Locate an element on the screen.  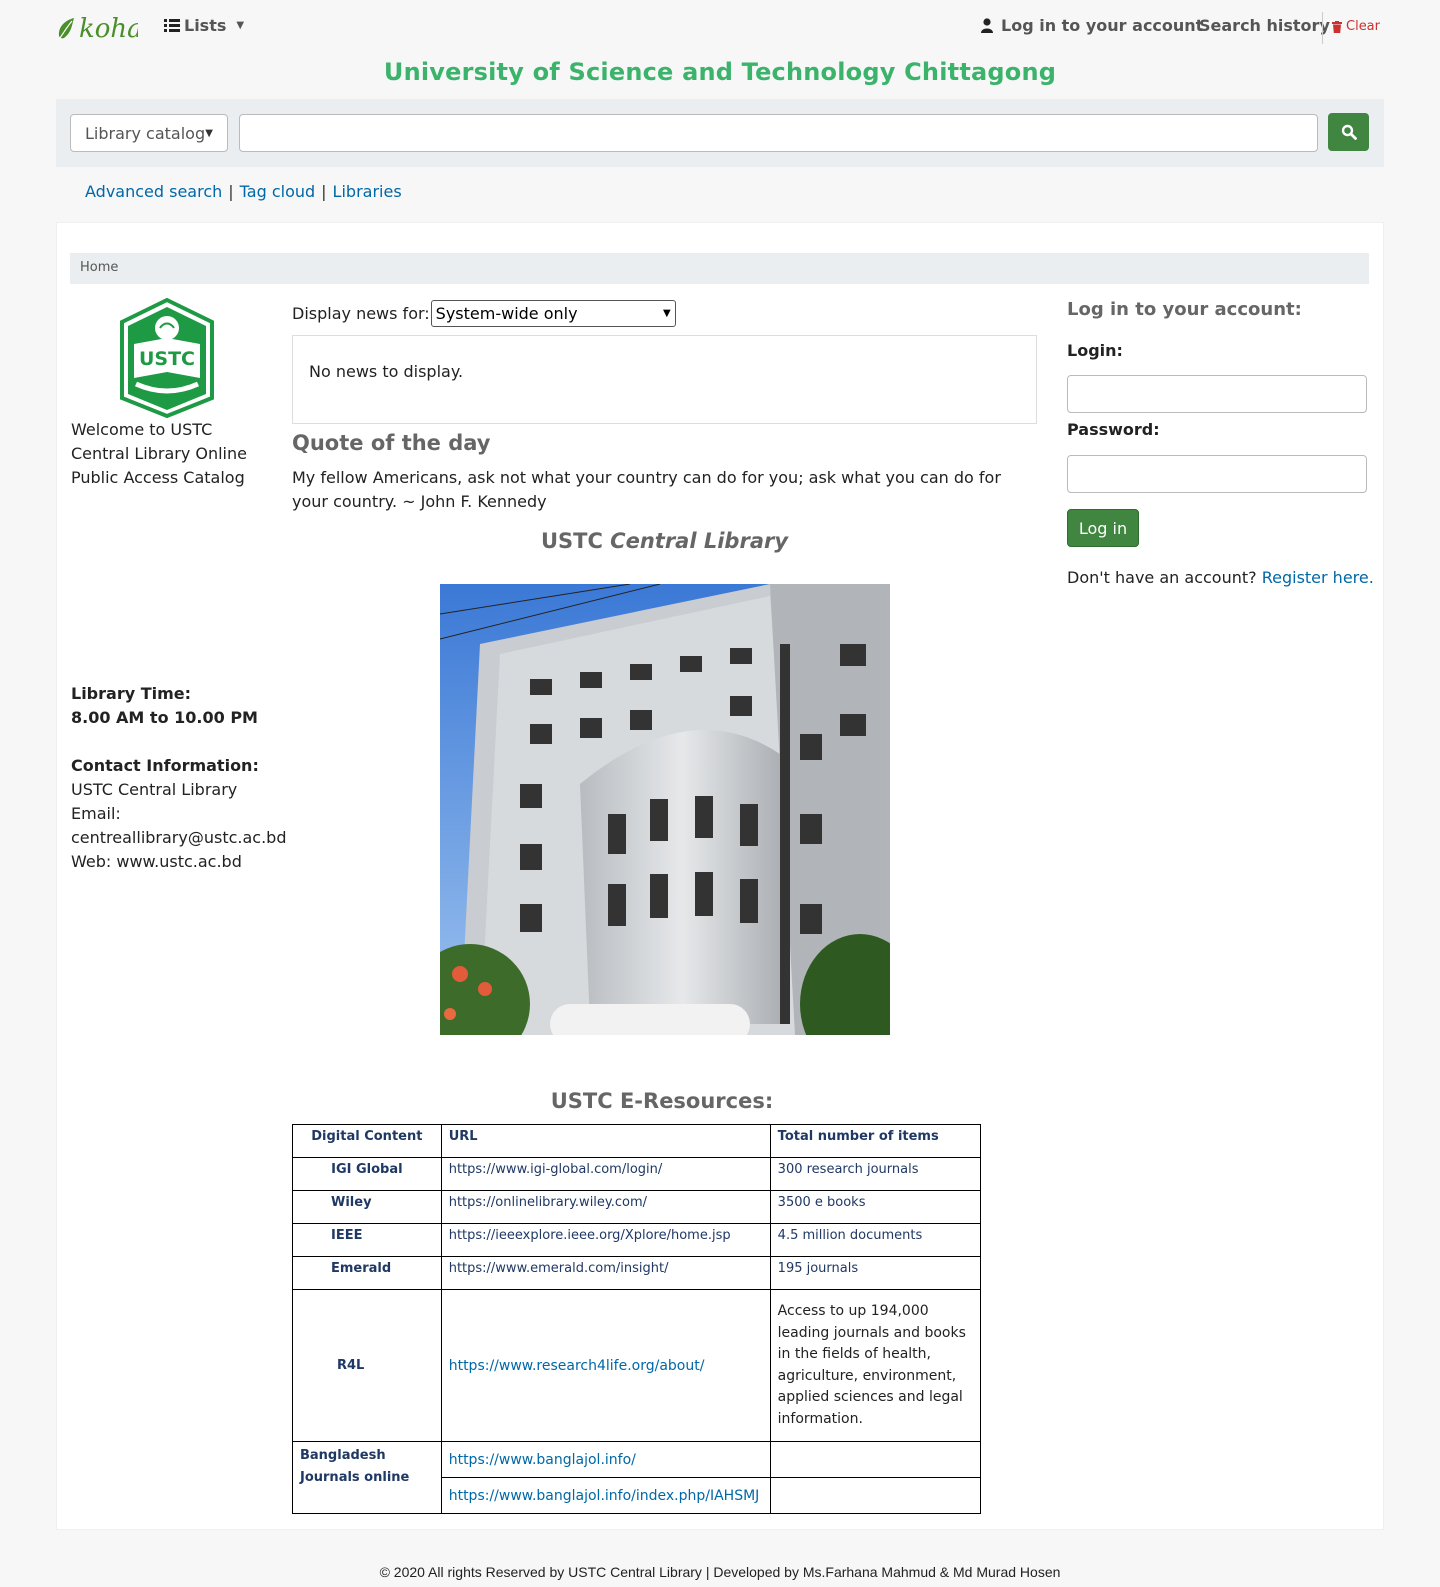
central-heading-prefix: USTC is located at coordinates (571, 541).